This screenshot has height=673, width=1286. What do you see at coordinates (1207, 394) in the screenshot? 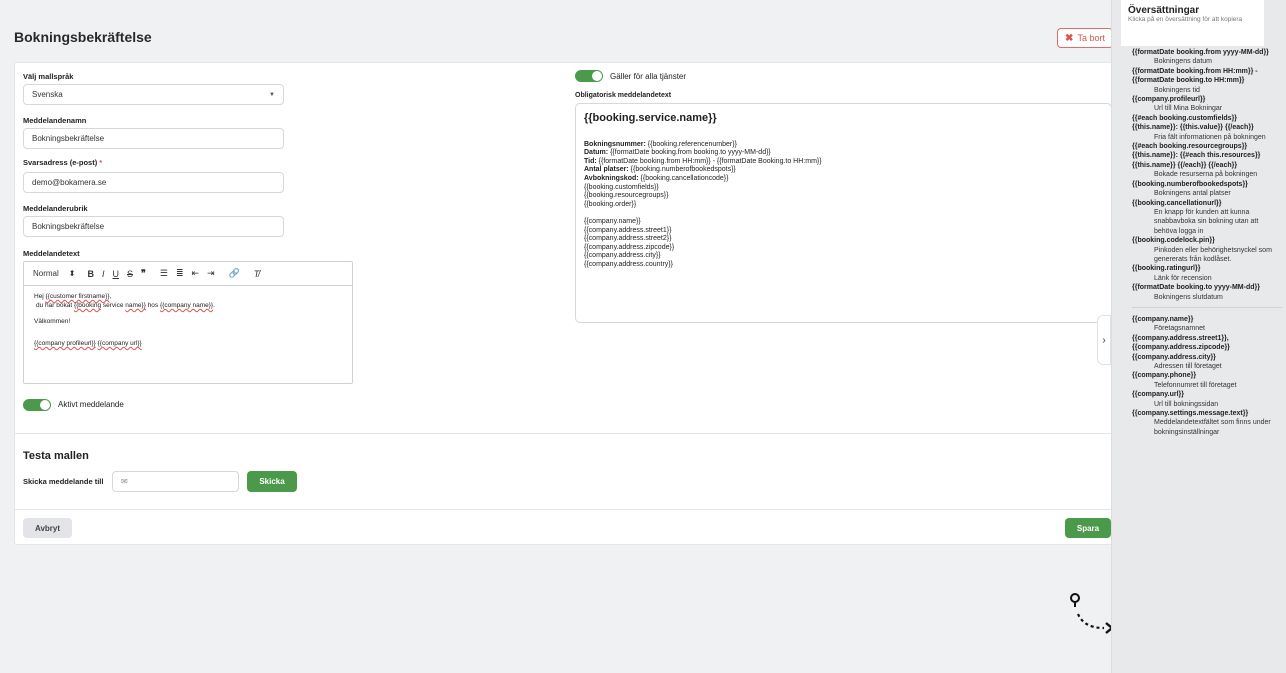
I see `translation-placeholder: {{company.url}}` at bounding box center [1207, 394].